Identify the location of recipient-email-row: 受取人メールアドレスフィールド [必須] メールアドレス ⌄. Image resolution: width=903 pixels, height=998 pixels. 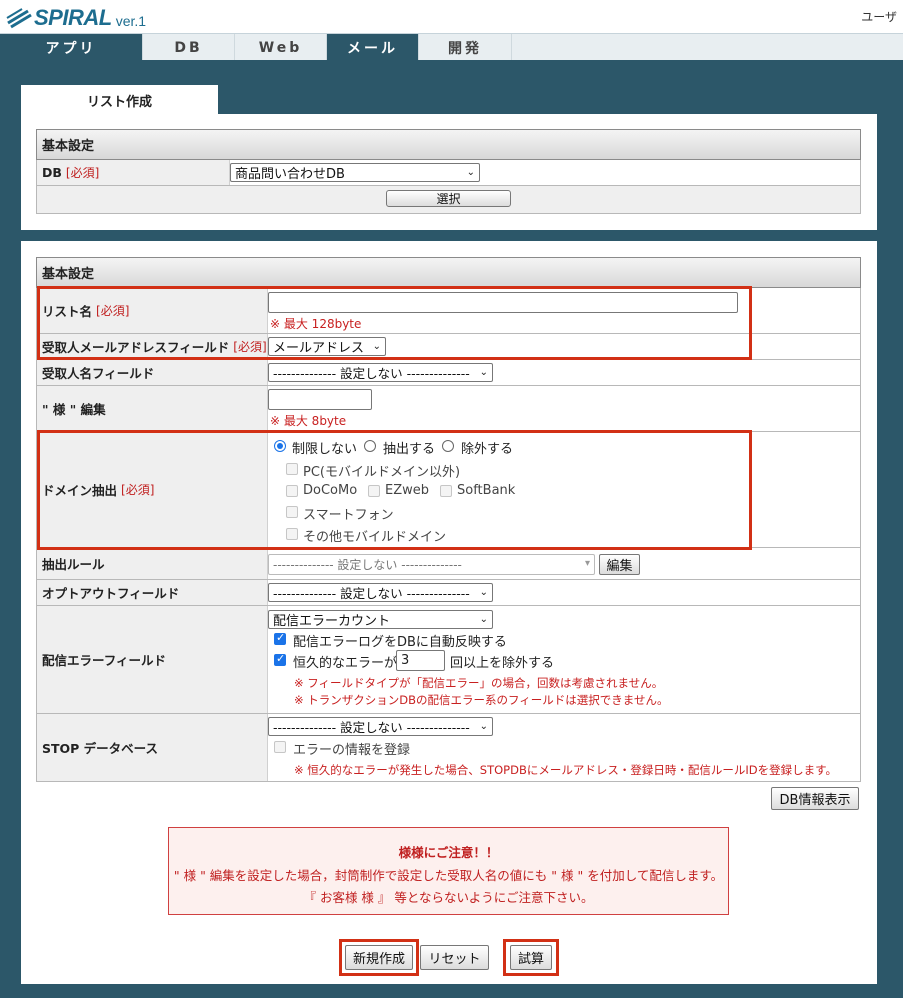
(448, 347).